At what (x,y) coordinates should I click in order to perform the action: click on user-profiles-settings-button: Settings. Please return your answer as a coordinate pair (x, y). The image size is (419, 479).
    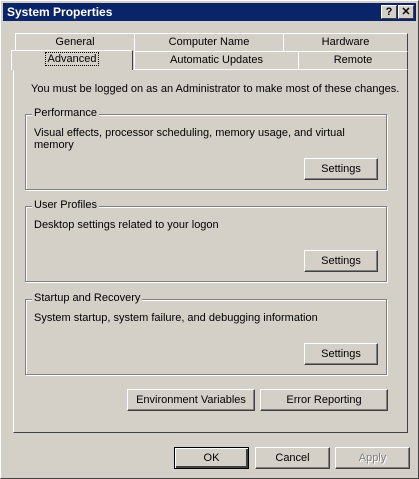
    Looking at the image, I should click on (341, 261).